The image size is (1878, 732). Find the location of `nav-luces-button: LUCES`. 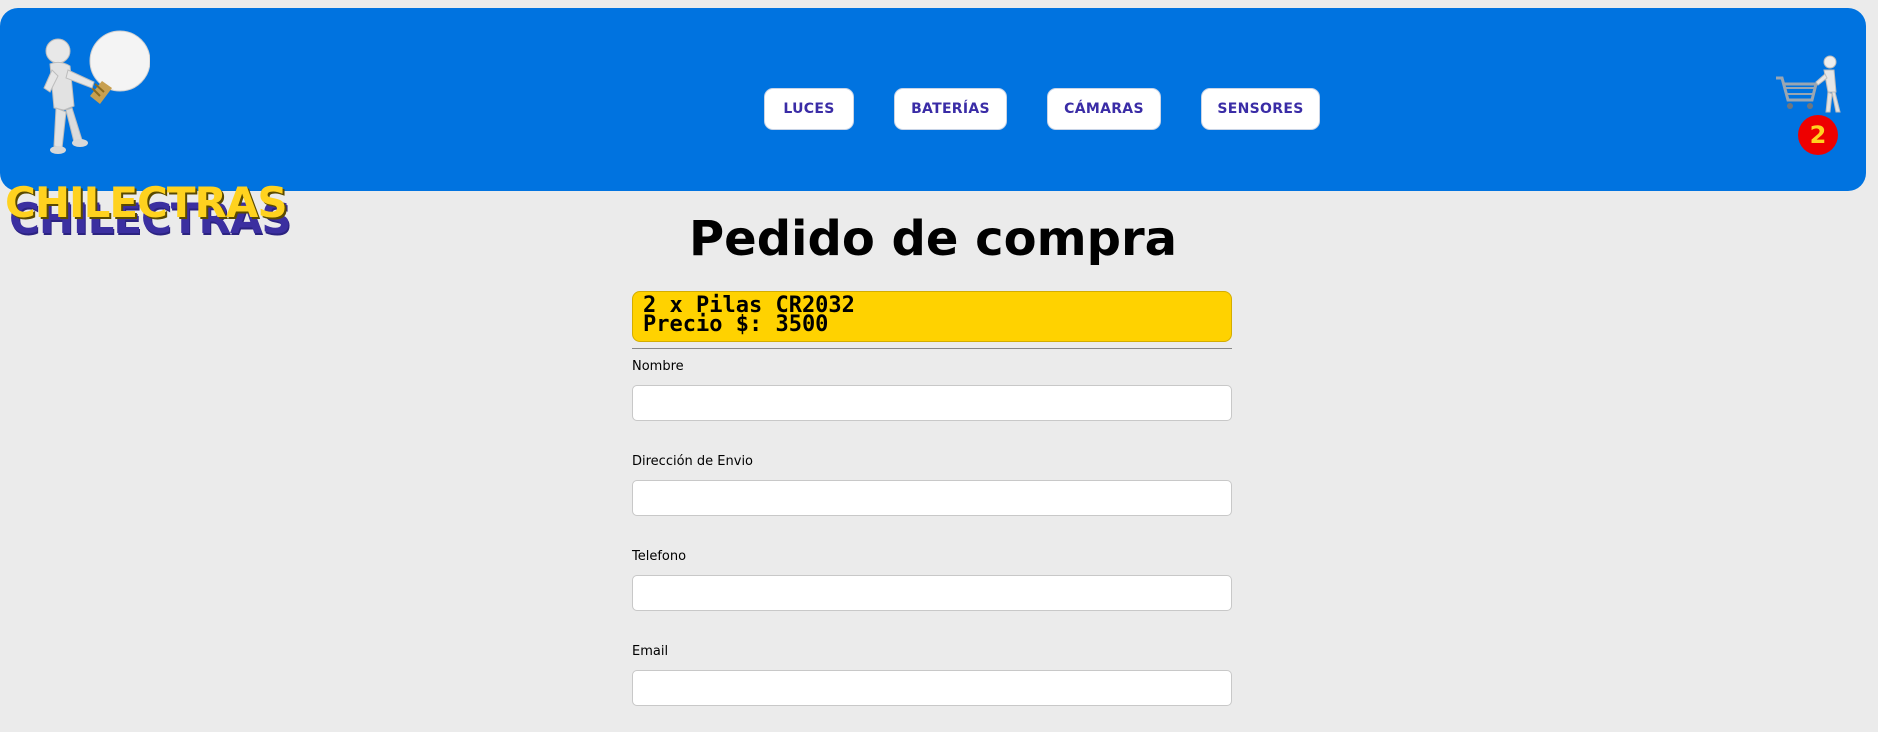

nav-luces-button: LUCES is located at coordinates (809, 109).